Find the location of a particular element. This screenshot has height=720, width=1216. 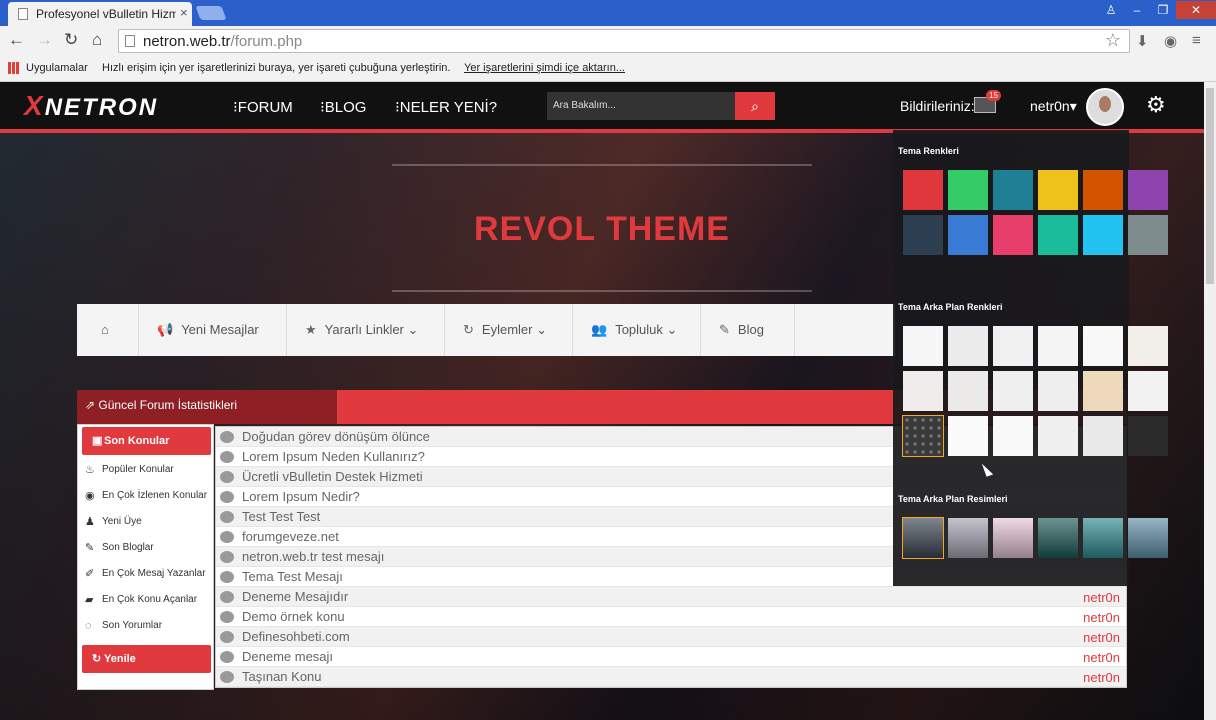

topic-title: Tema Test Mesajı is located at coordinates (292, 576).